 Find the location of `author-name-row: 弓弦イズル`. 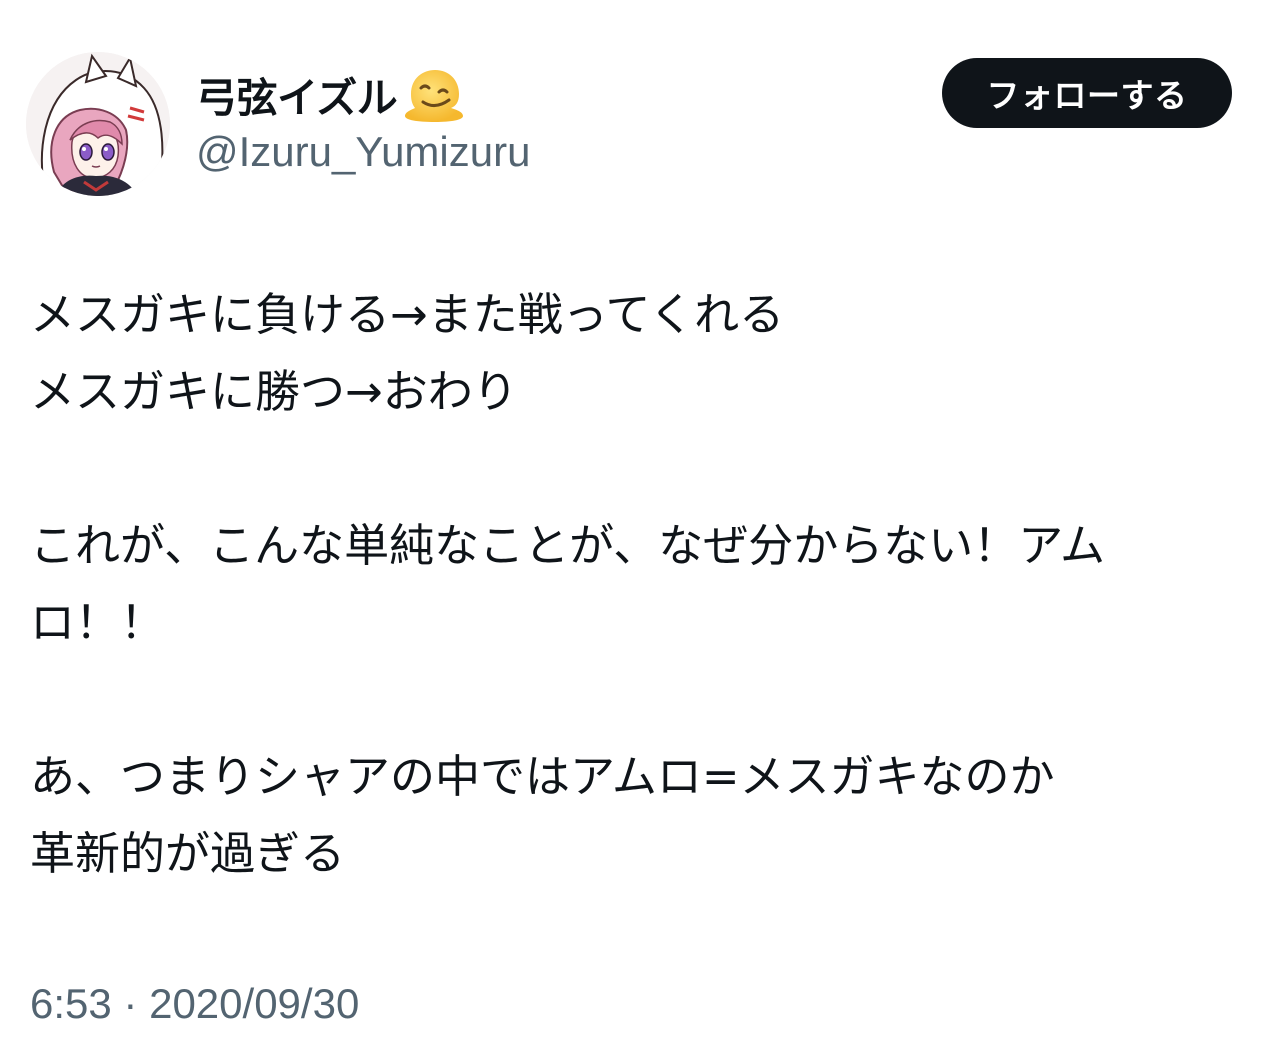

author-name-row: 弓弦イズル is located at coordinates (330, 94).